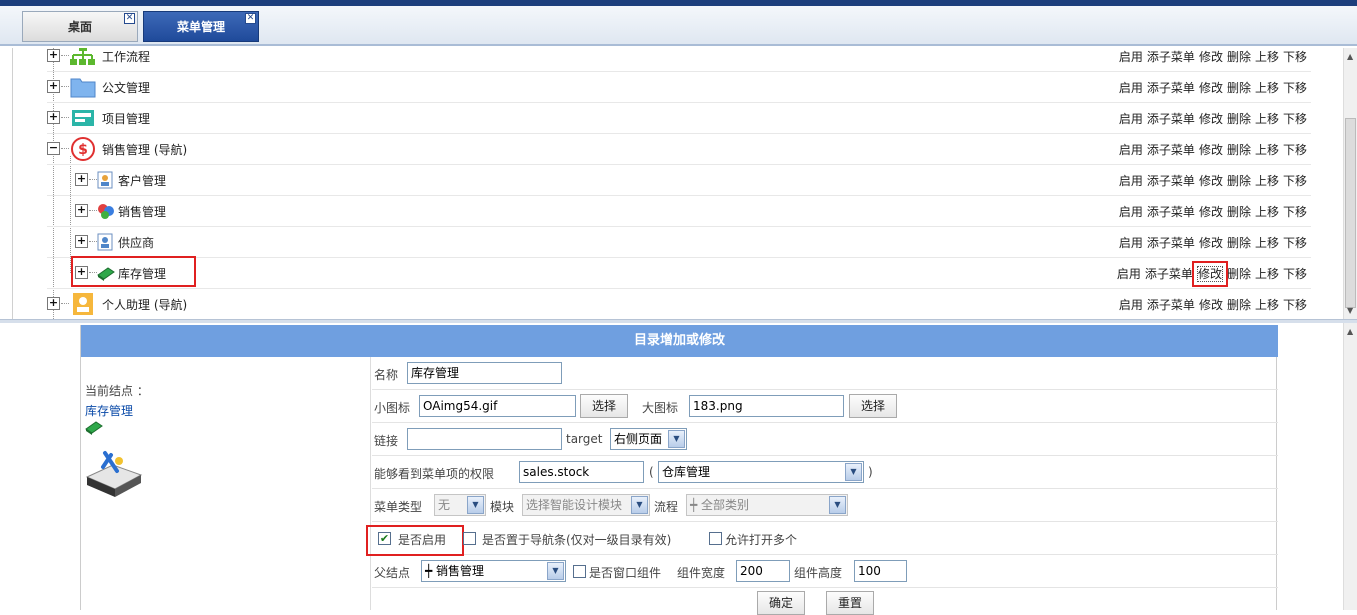 Image resolution: width=1357 pixels, height=615 pixels. I want to click on permission-select: 仓库管理 ▼, so click(761, 472).